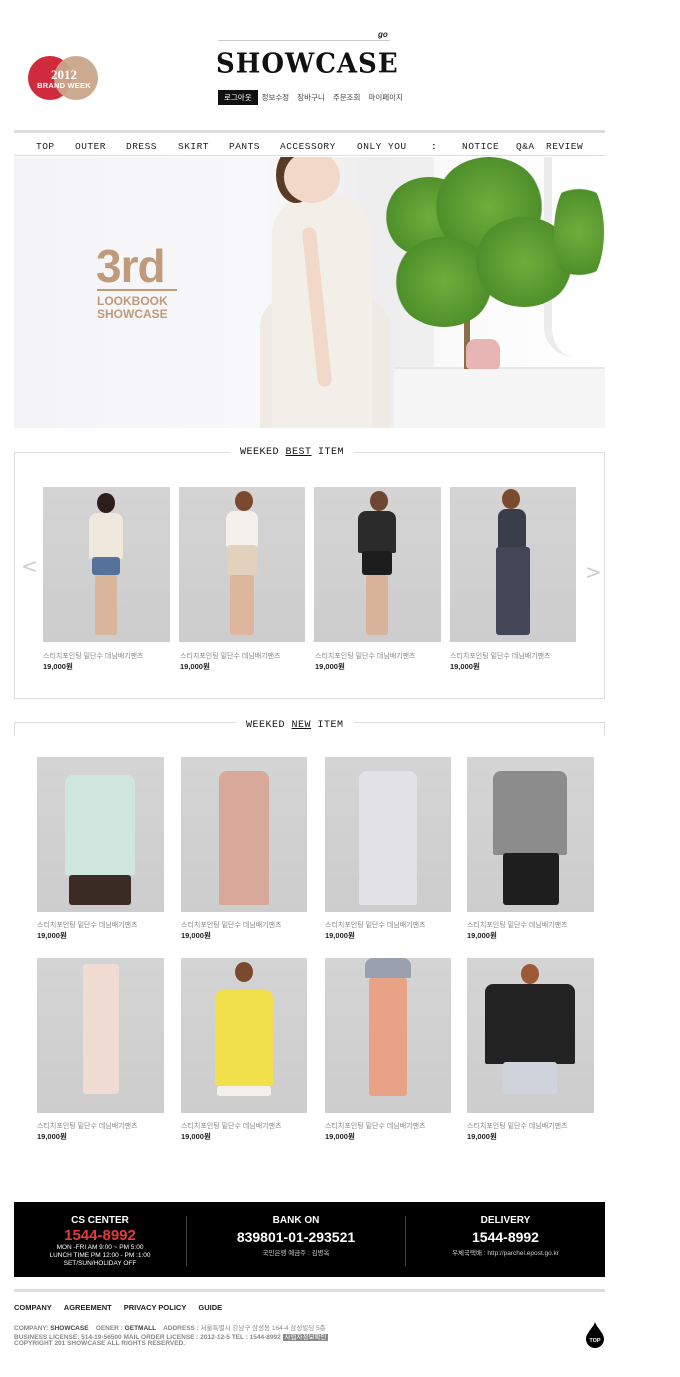 The width and height of the screenshot is (680, 1377). I want to click on new-title-pre: WEEKED, so click(269, 725).